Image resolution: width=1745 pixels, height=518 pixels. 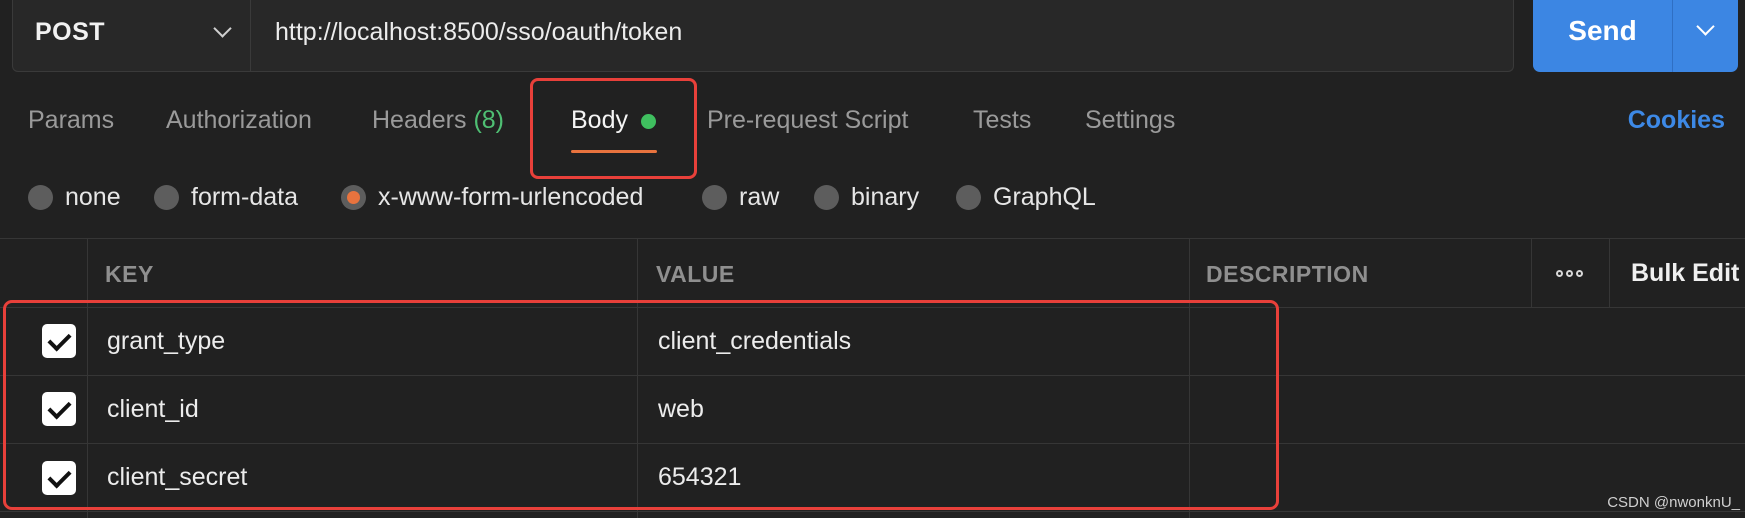 I want to click on tab-tests: Tests, so click(x=1002, y=120).